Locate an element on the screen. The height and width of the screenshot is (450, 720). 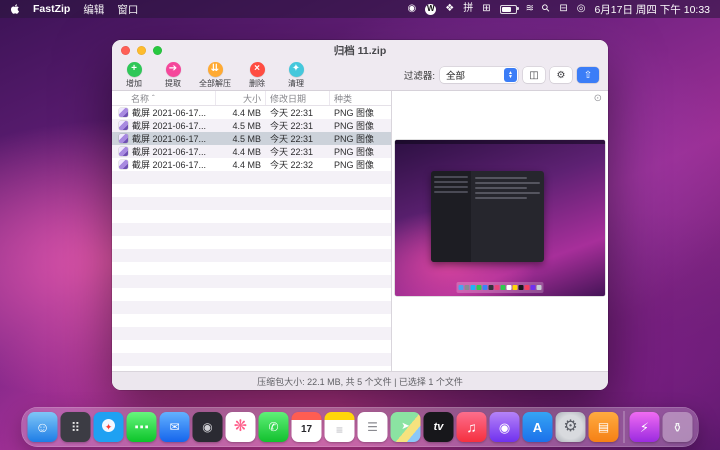
file-date: 今天 22:32 is located at coordinates (292, 165).